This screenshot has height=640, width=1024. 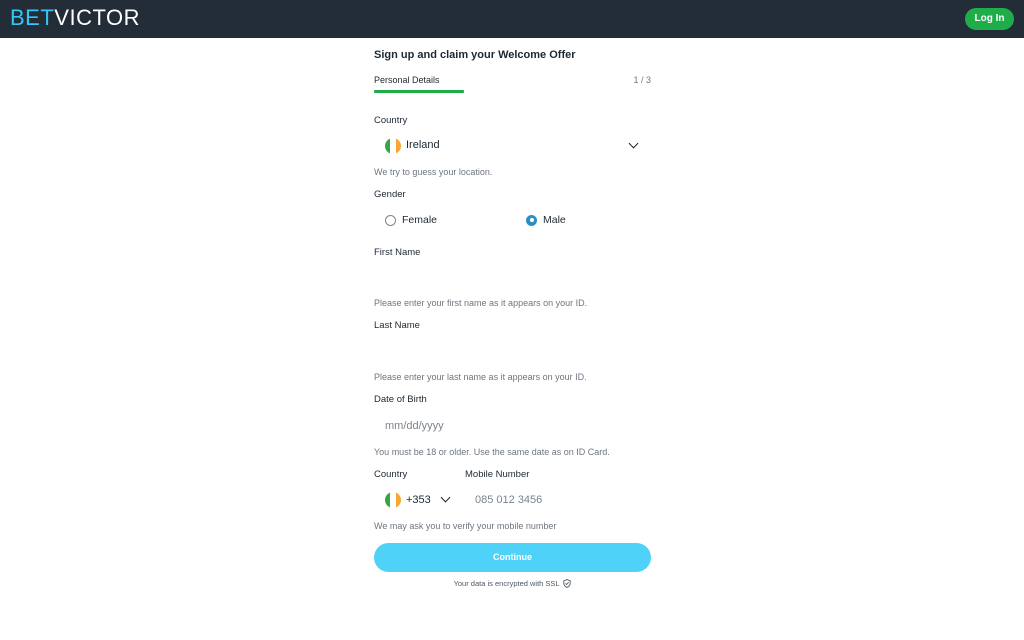 What do you see at coordinates (391, 120) in the screenshot?
I see `country-label: Country` at bounding box center [391, 120].